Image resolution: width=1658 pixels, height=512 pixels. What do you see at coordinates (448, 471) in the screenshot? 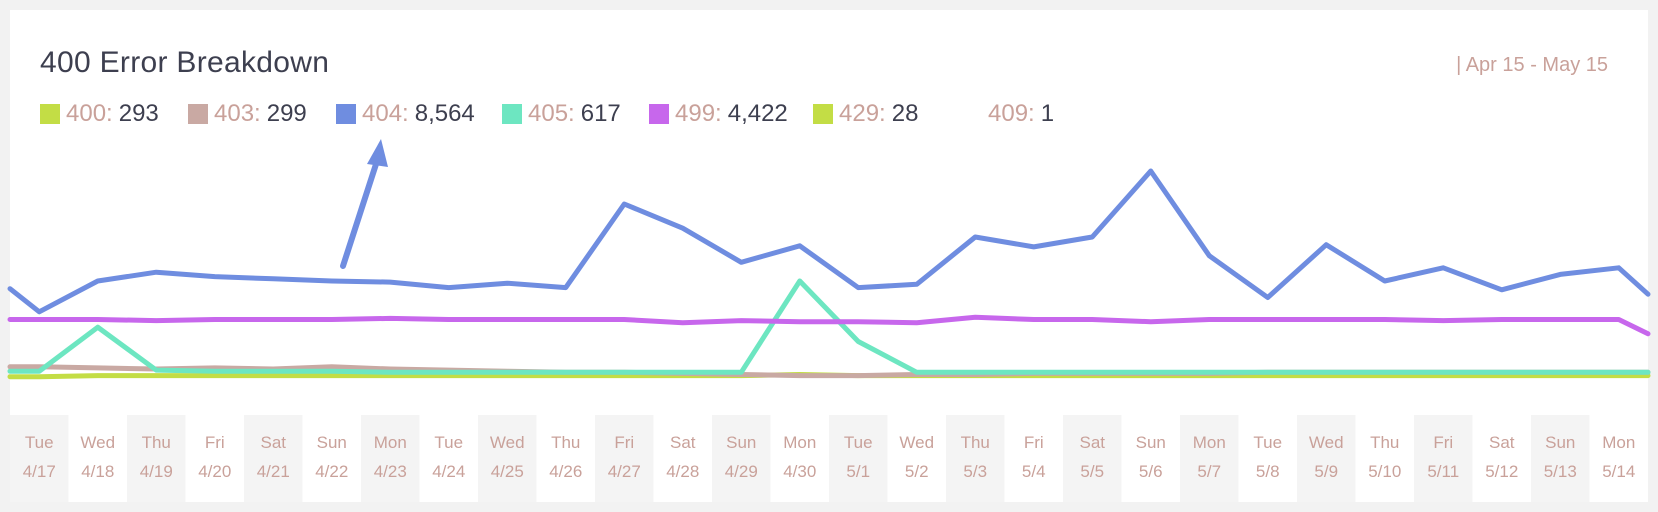
I see `x-tick-date: 4/24` at bounding box center [448, 471].